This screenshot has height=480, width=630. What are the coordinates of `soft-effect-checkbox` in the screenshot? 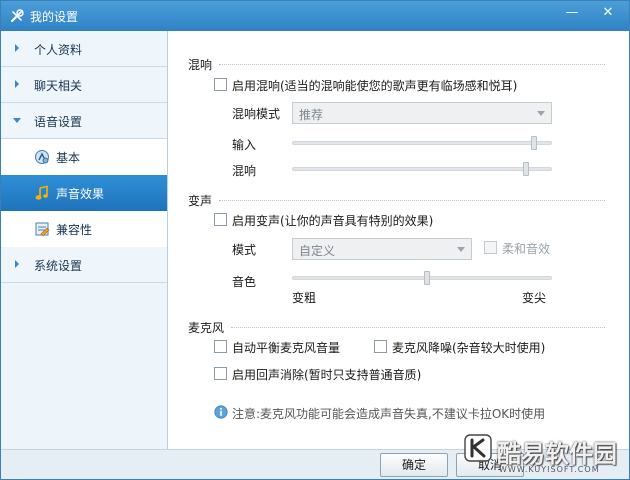 It's located at (490, 247).